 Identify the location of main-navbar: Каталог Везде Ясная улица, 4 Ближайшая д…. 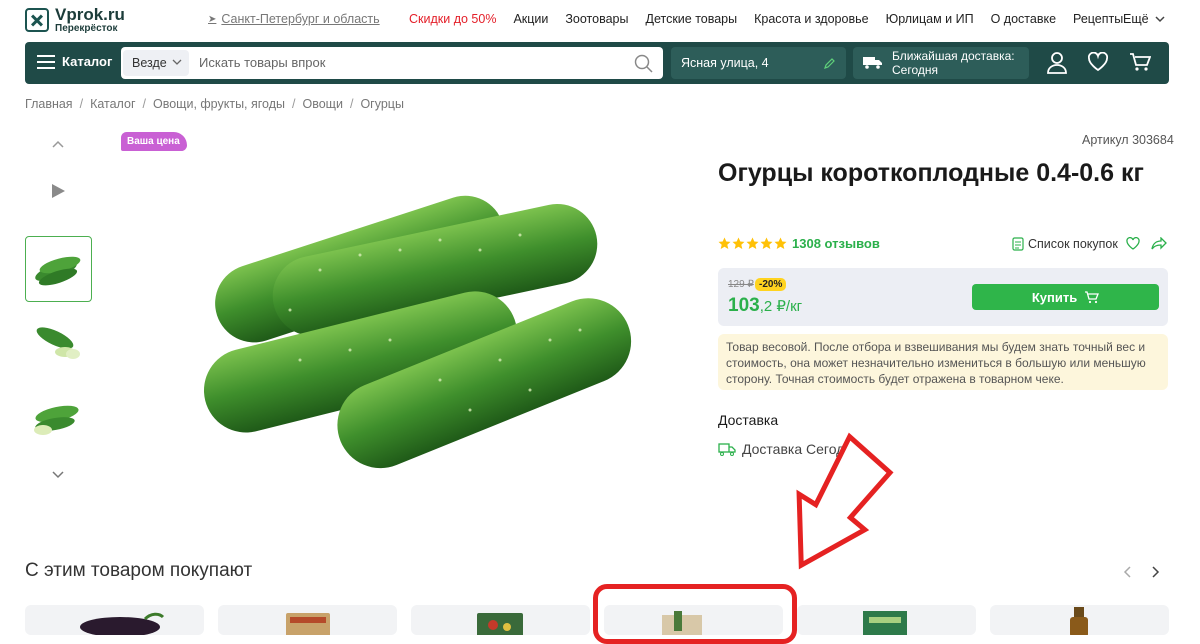
(597, 63).